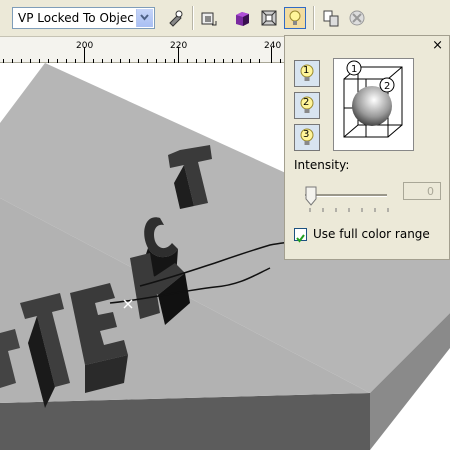 The image size is (450, 450). What do you see at coordinates (430, 191) in the screenshot?
I see `intensity-value: 0` at bounding box center [430, 191].